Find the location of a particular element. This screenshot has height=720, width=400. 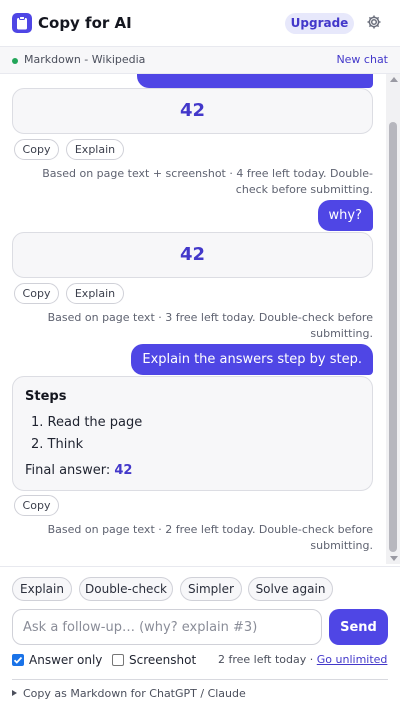

new-chat-link: New chat is located at coordinates (362, 60).